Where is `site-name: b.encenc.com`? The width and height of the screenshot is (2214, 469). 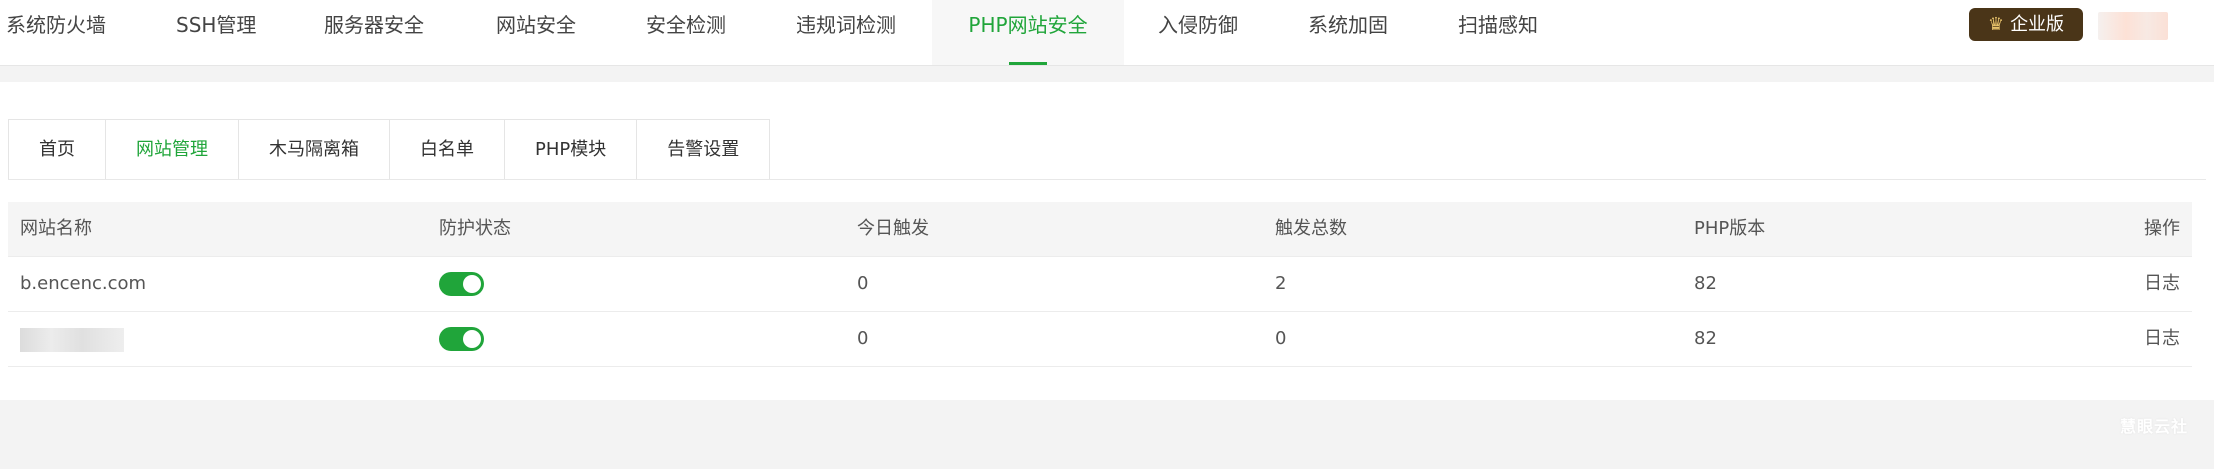
site-name: b.encenc.com is located at coordinates (83, 283).